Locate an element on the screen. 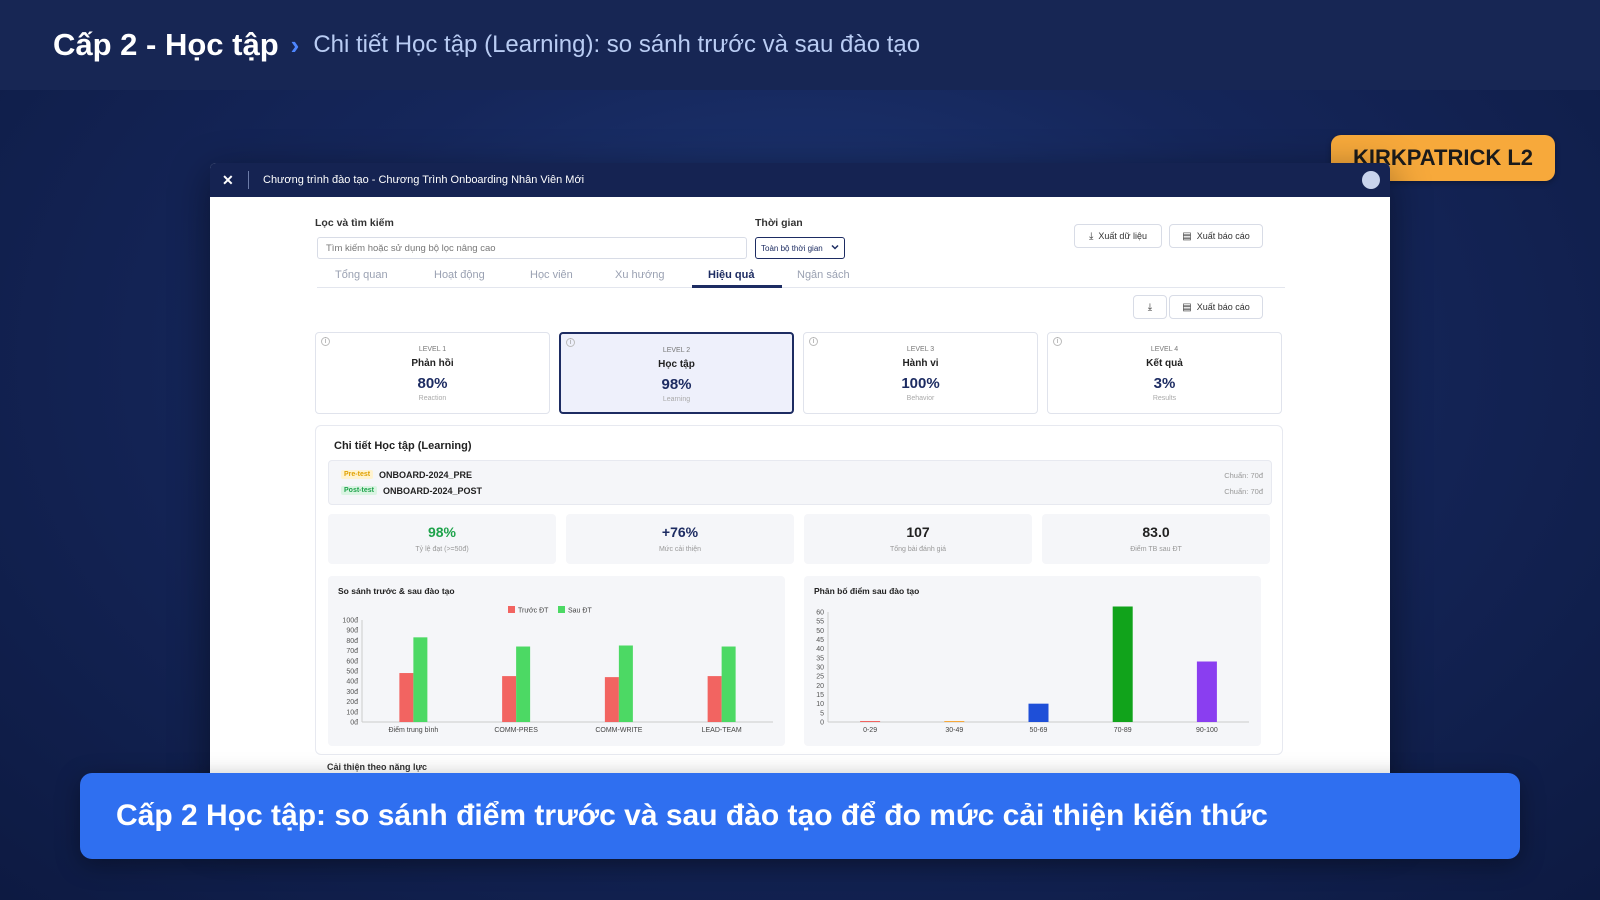 This screenshot has height=900, width=1600. tab-effectiveness: Hiệu quả is located at coordinates (731, 275).